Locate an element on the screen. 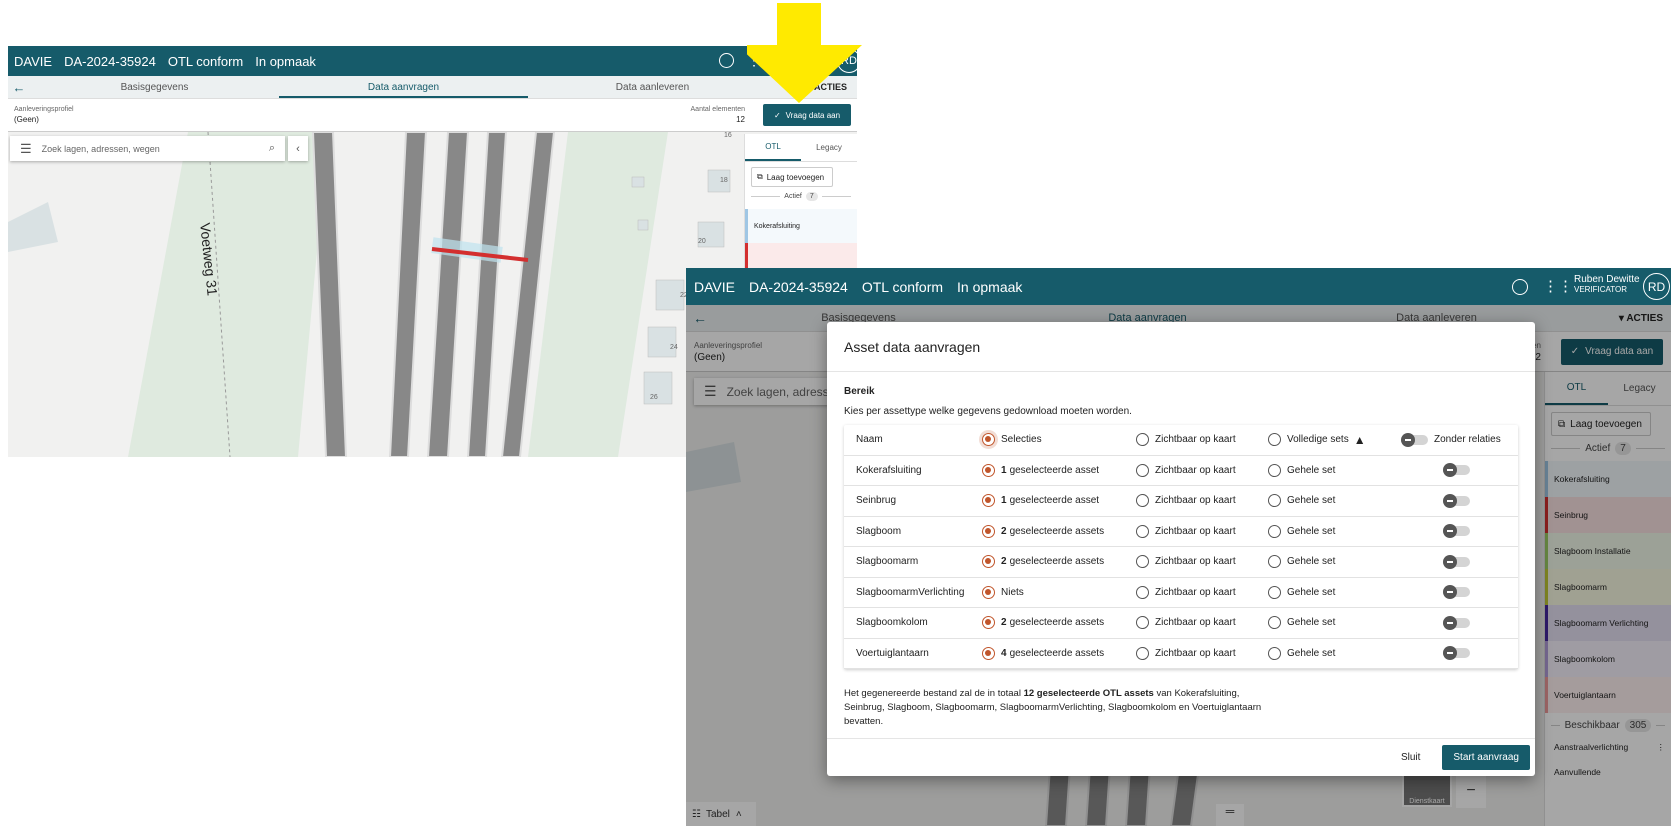 This screenshot has width=1671, height=826. option-selections: 4 geselecteerde assets is located at coordinates (1059, 653).